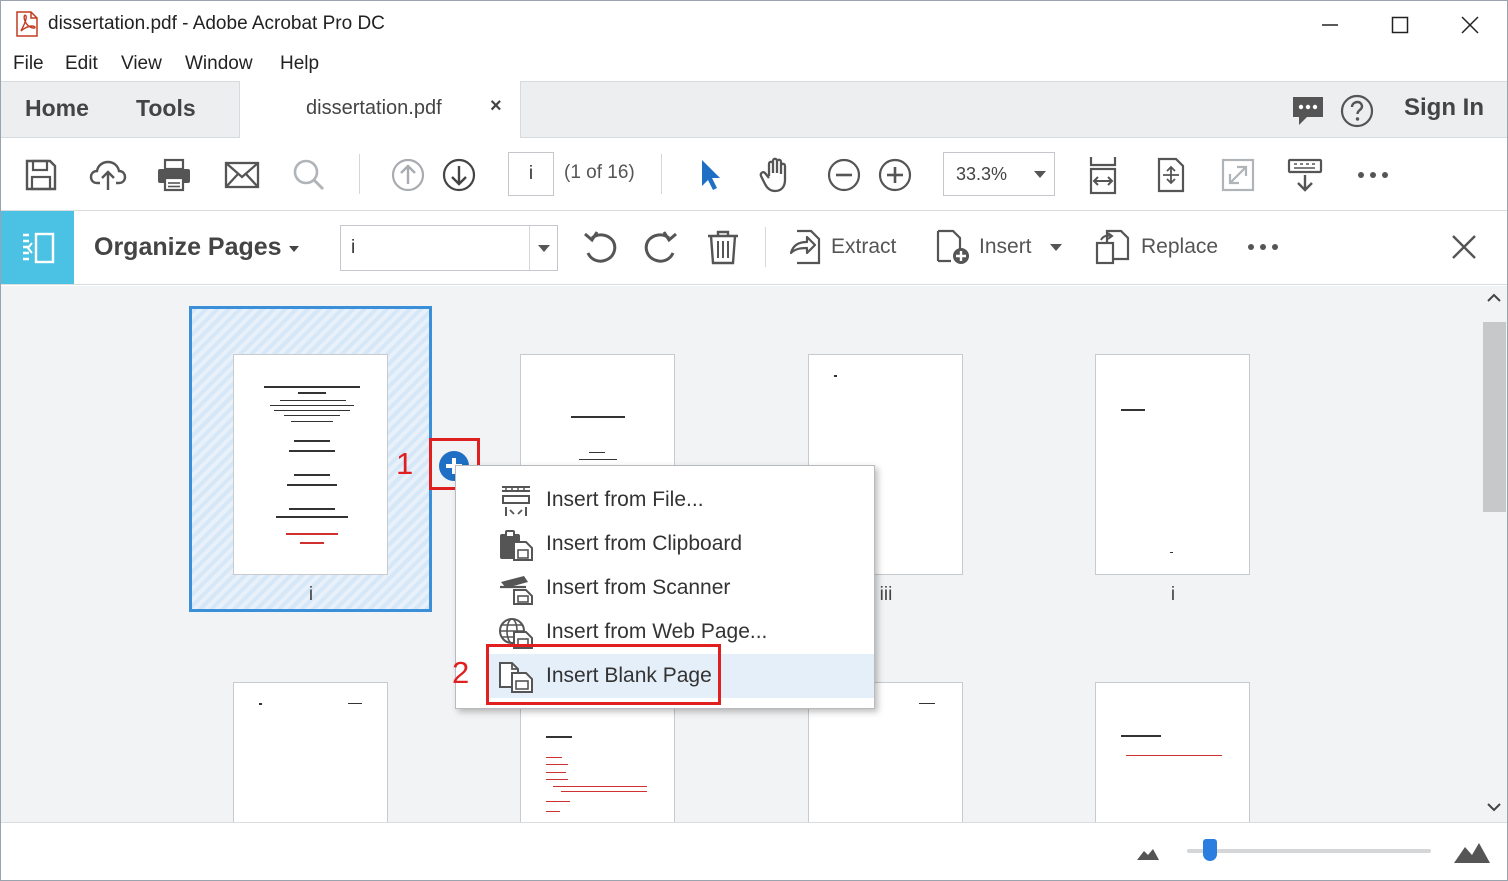  Describe the element at coordinates (353, 247) in the screenshot. I see `page-range-value: i` at that location.